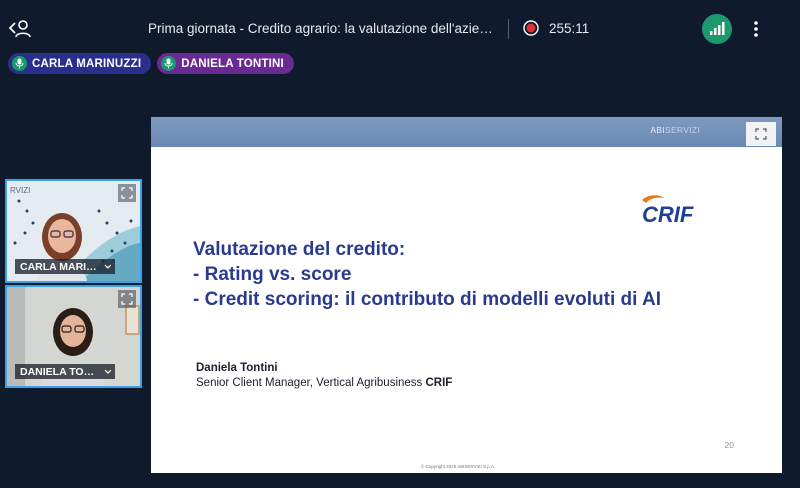  What do you see at coordinates (717, 29) in the screenshot?
I see `signal-icon` at bounding box center [717, 29].